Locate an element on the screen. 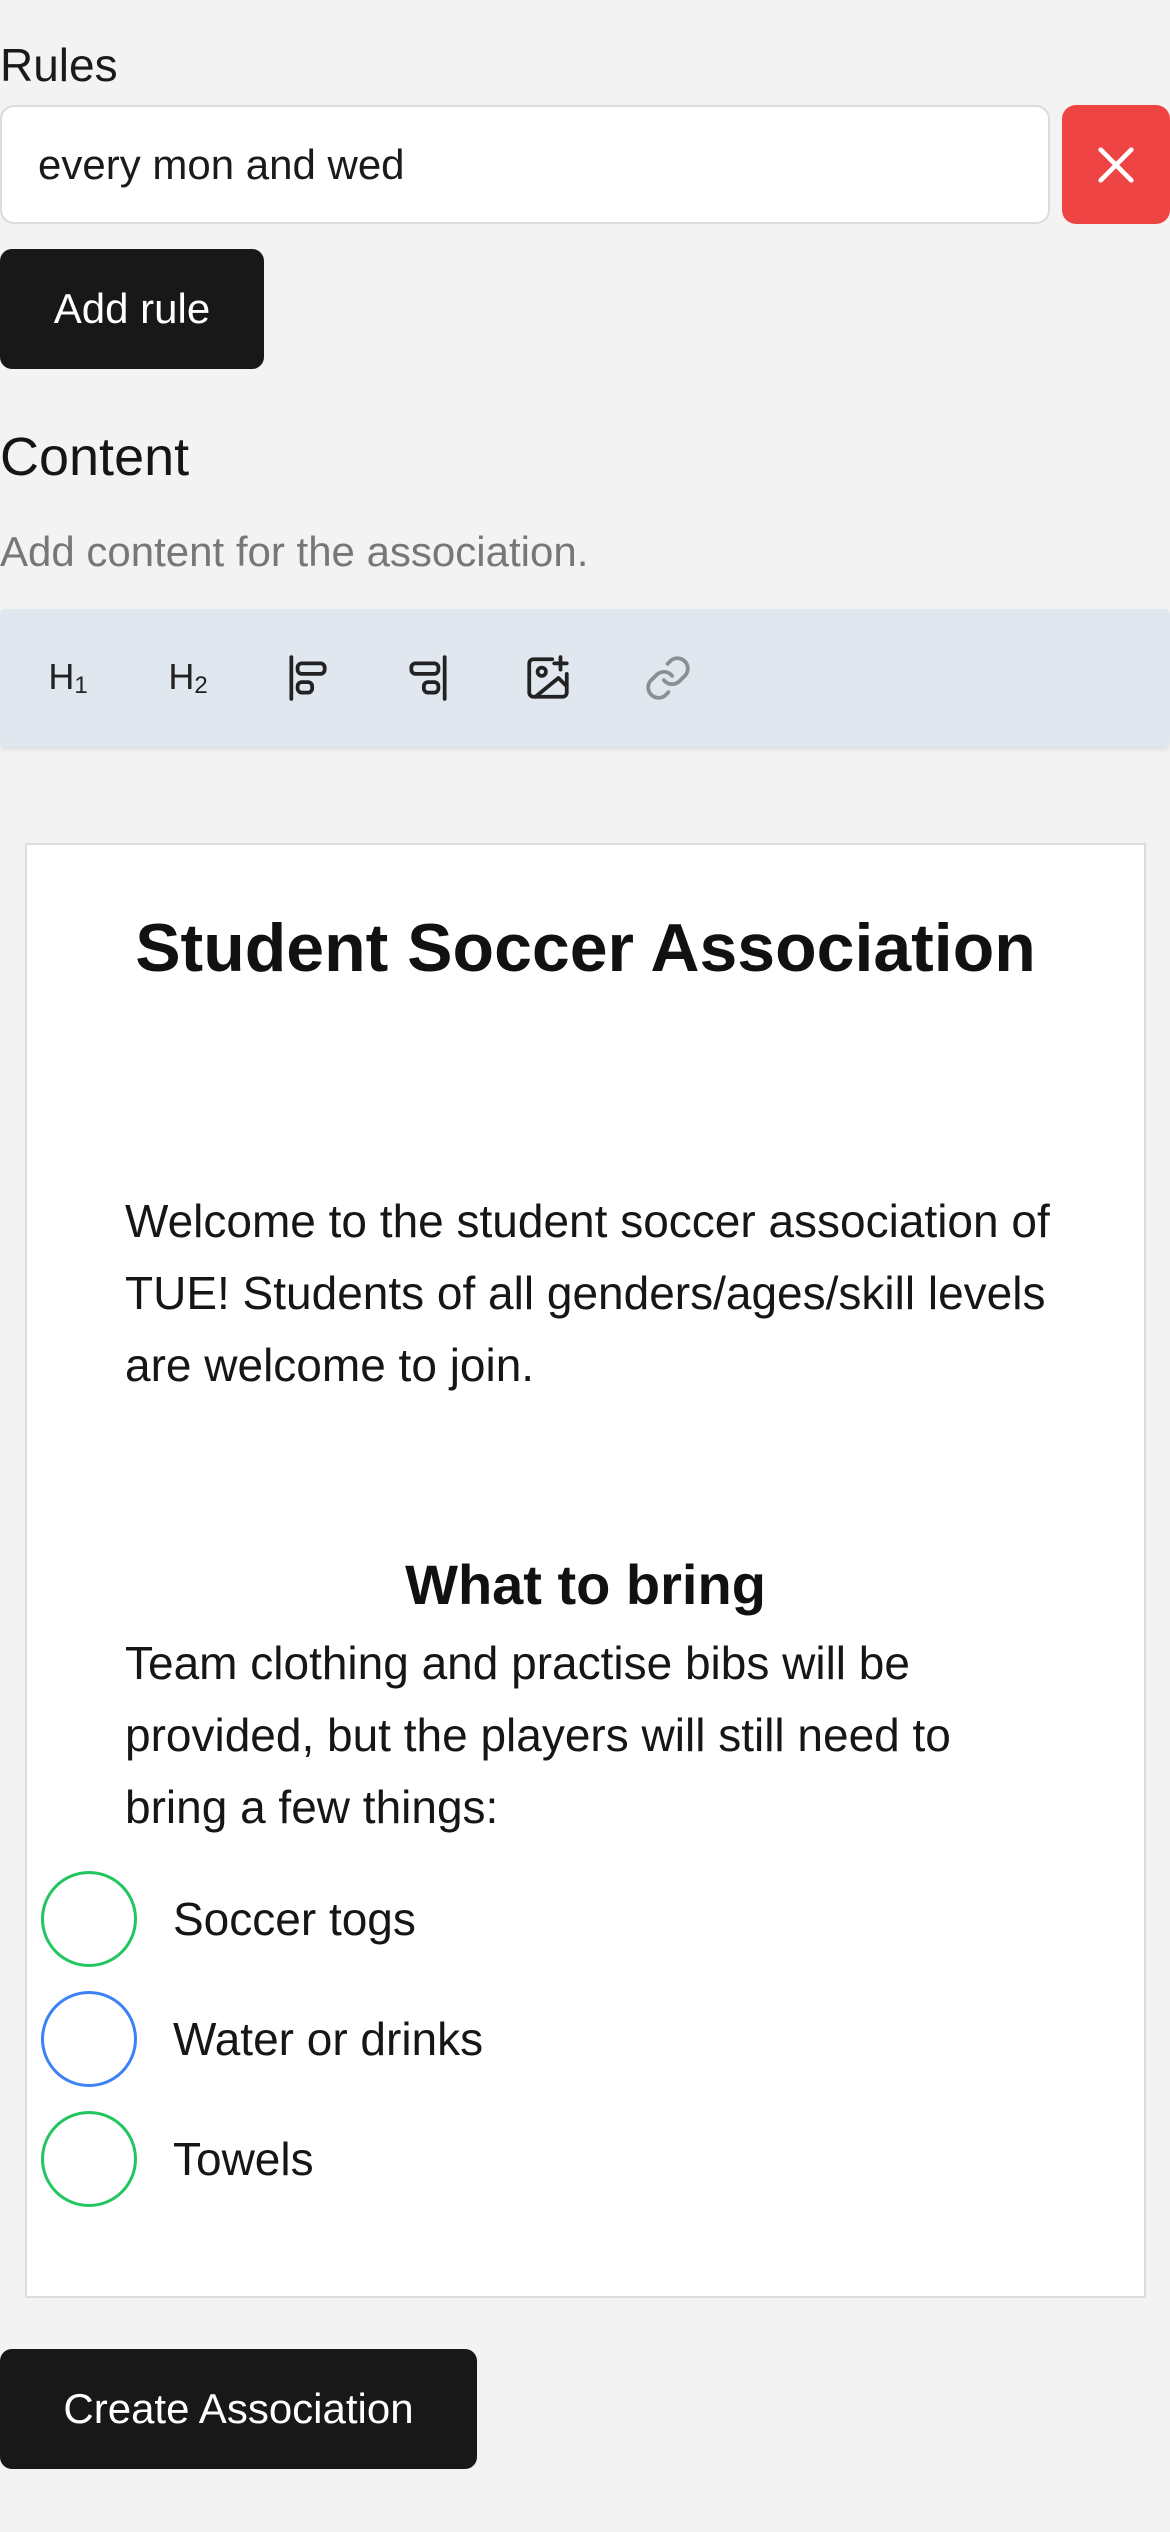 This screenshot has height=2532, width=1170. checklist-label: Water or drinks is located at coordinates (328, 2039).